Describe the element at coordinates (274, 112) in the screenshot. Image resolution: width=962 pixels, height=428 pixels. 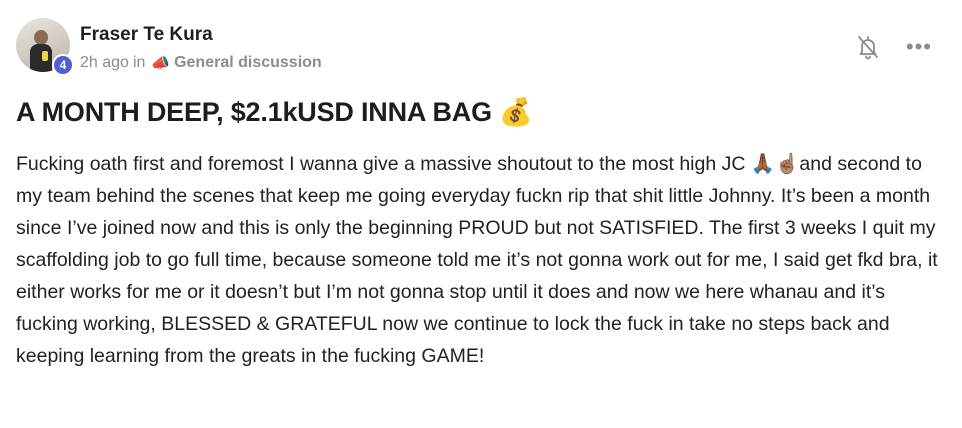
I see `post-title: A MONTH DEEP, $2.1kUSD INNA BAG 💰` at that location.